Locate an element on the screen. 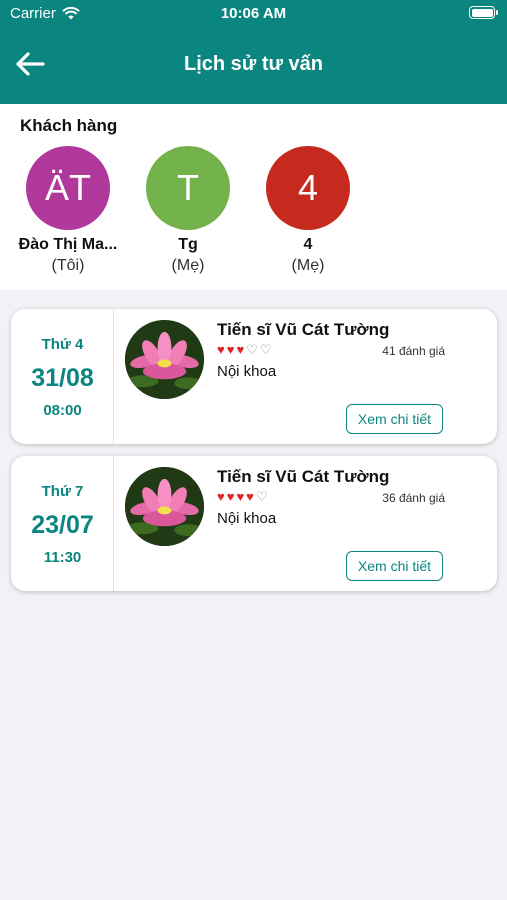 The image size is (507, 900). appointment-weekday: Thứ 7 is located at coordinates (62, 491).